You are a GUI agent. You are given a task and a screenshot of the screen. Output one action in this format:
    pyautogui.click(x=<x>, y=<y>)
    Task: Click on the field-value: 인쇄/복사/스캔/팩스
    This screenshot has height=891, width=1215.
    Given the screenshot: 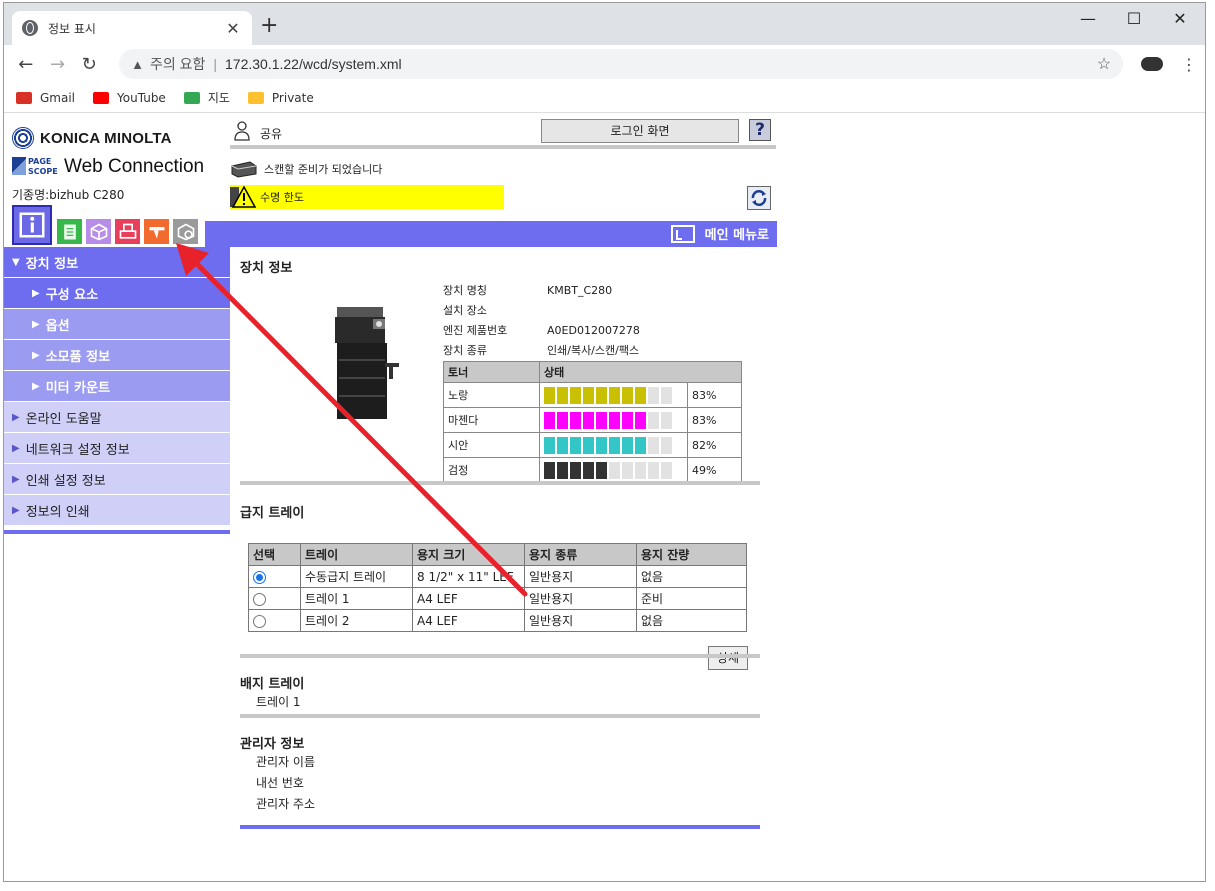 What is the action you would take?
    pyautogui.click(x=593, y=350)
    